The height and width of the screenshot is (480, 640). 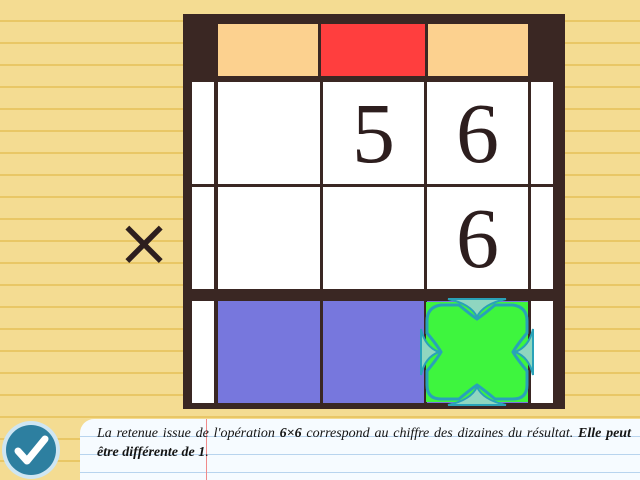 What do you see at coordinates (373, 50) in the screenshot?
I see `carry-cell-tens` at bounding box center [373, 50].